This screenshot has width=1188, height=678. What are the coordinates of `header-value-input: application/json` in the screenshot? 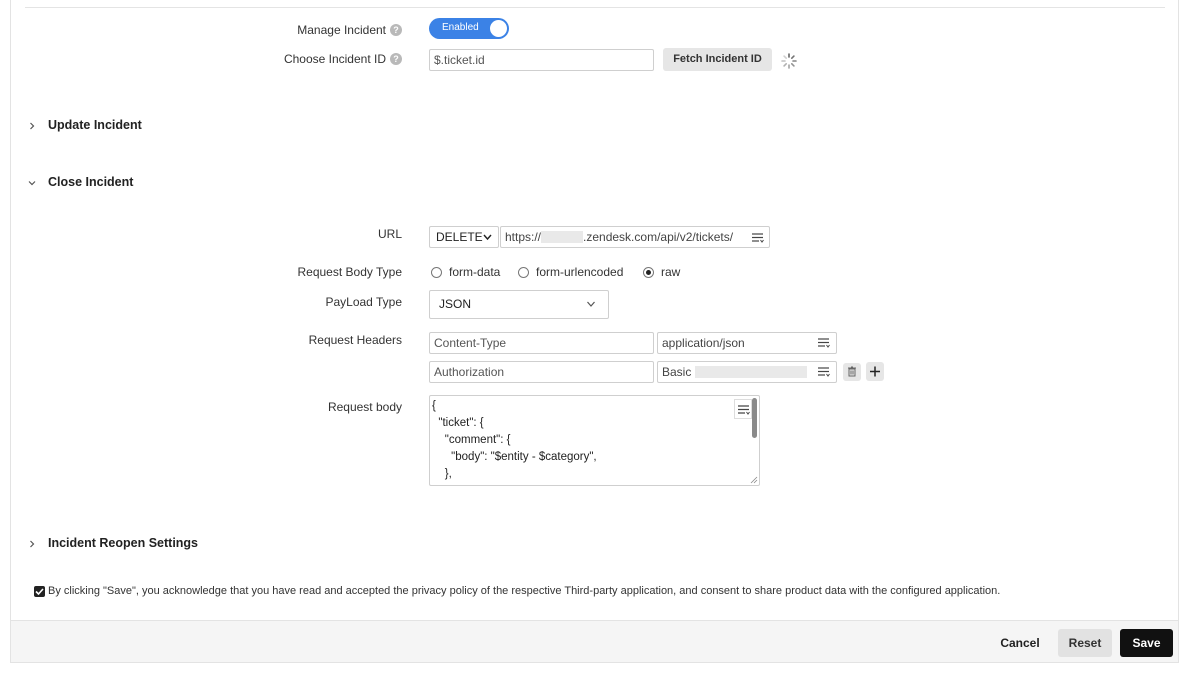 It's located at (747, 343).